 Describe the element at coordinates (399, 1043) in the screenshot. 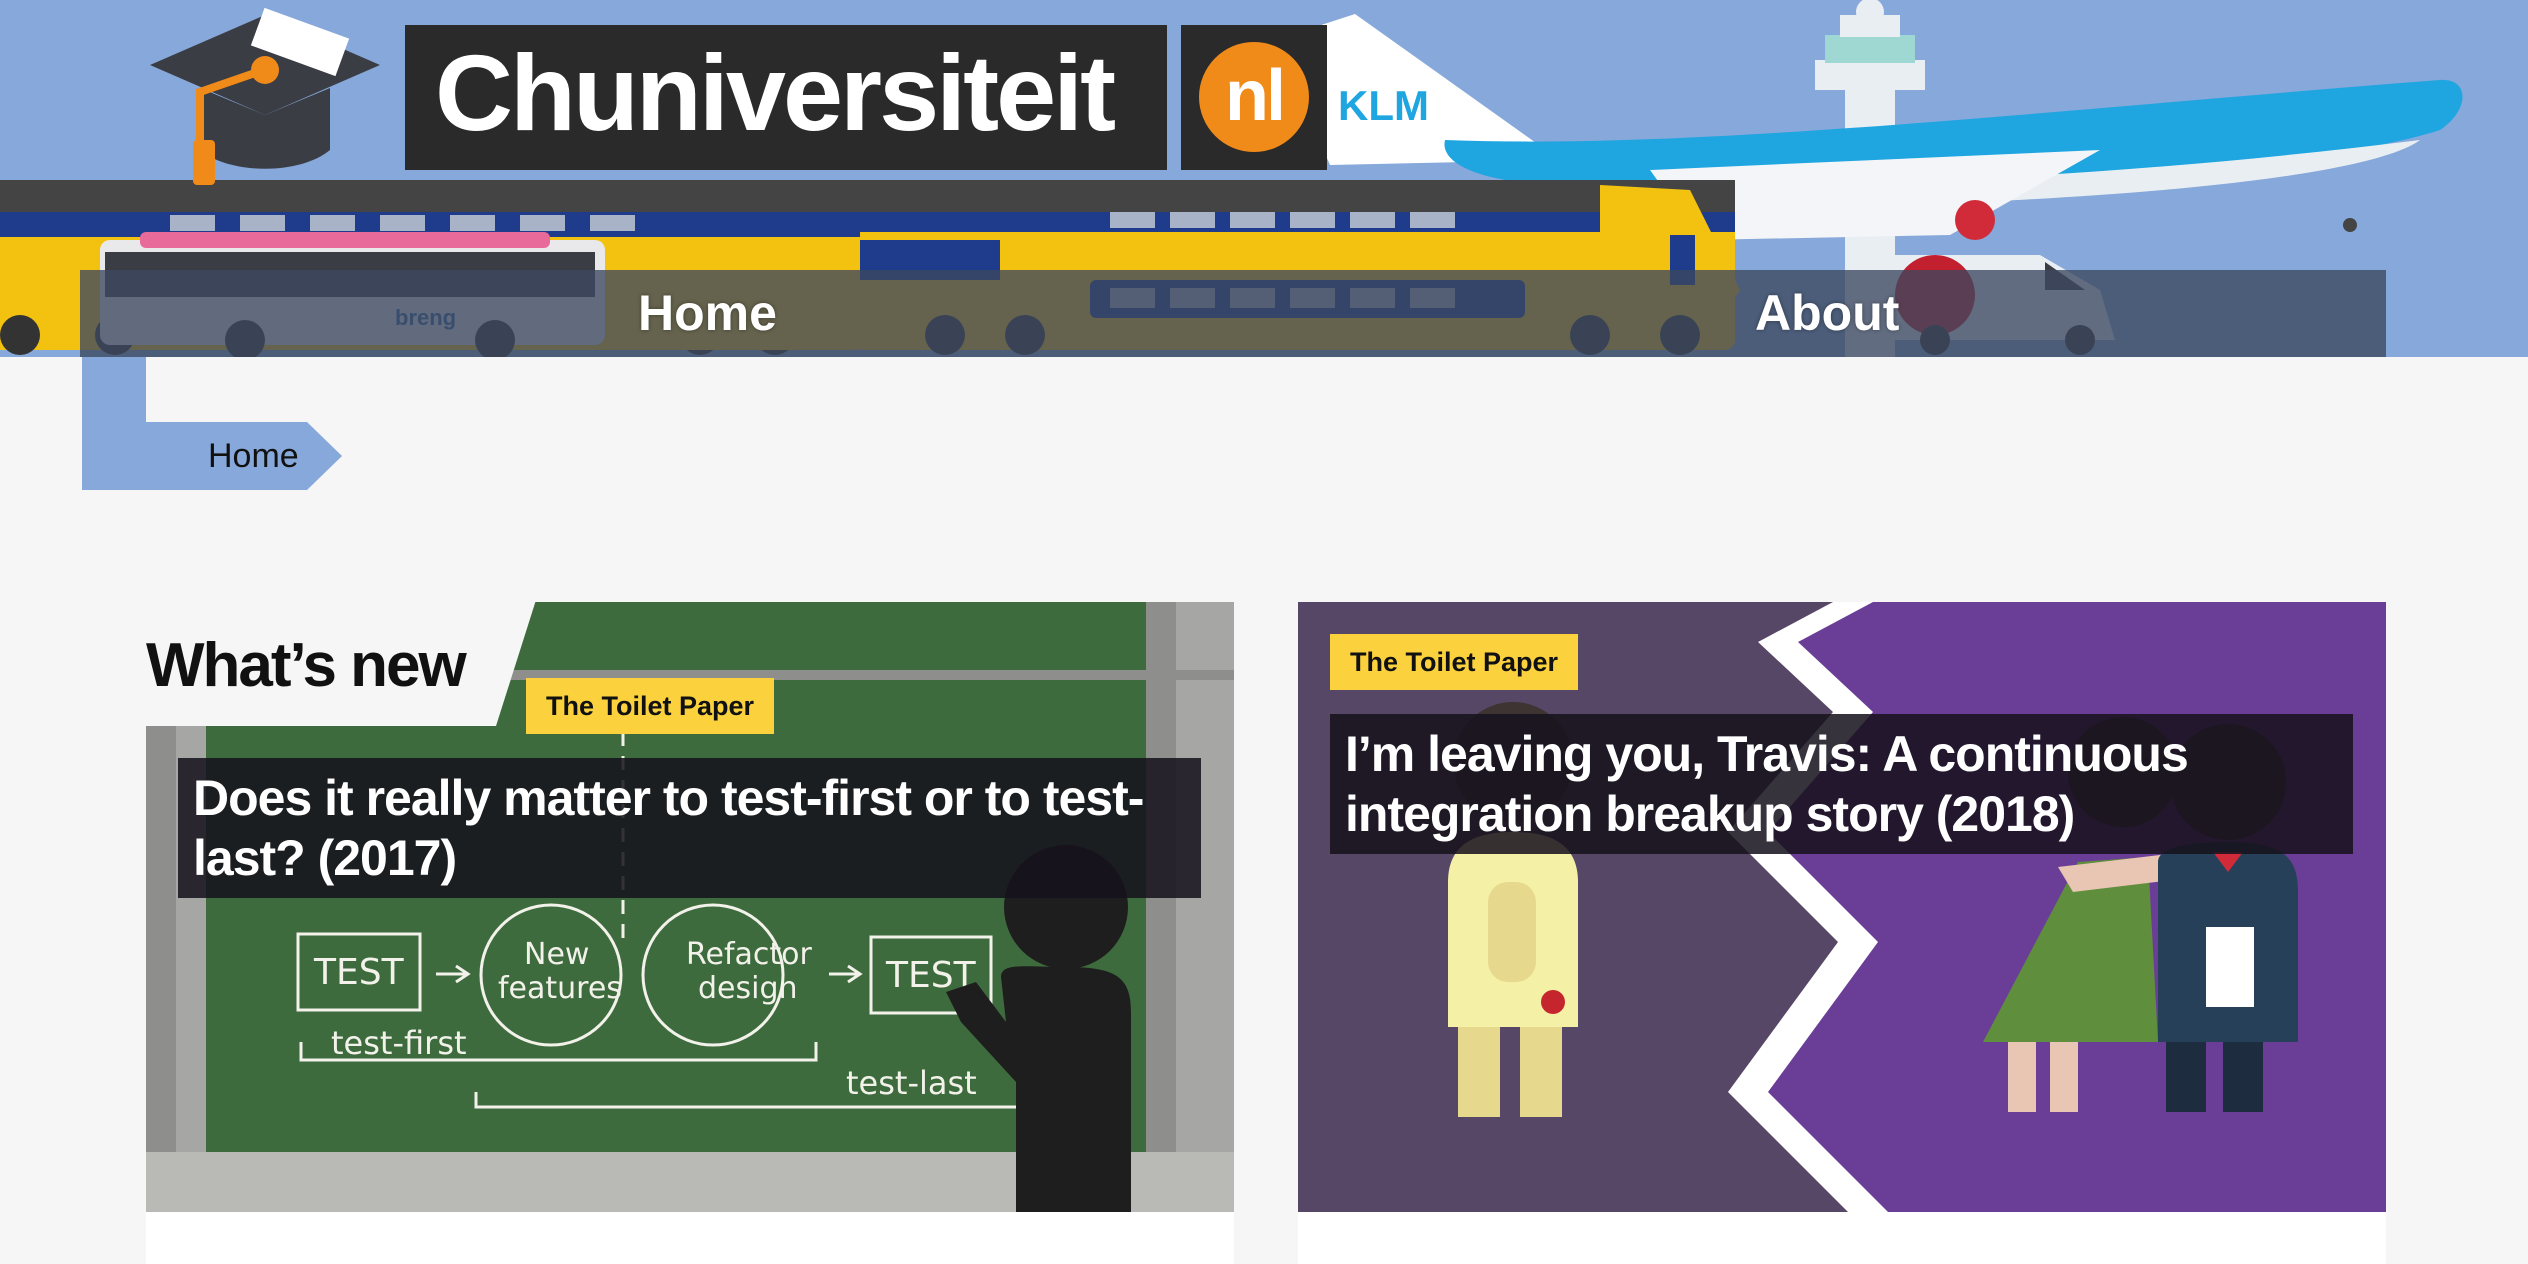

I see `svg-text: test-first` at that location.